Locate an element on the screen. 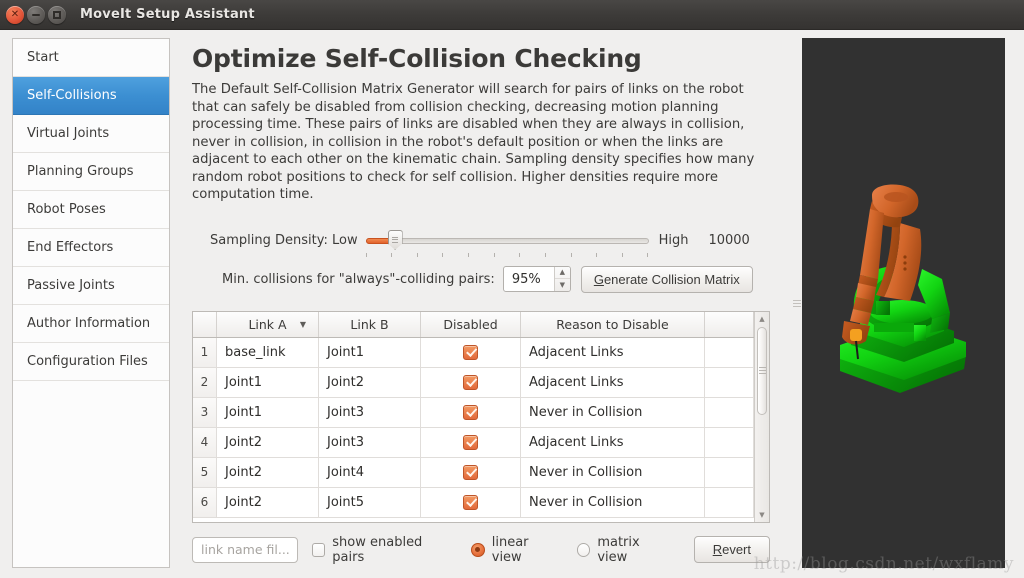 Image resolution: width=1024 pixels, height=578 pixels. revert-label-rest: evert is located at coordinates (736, 550).